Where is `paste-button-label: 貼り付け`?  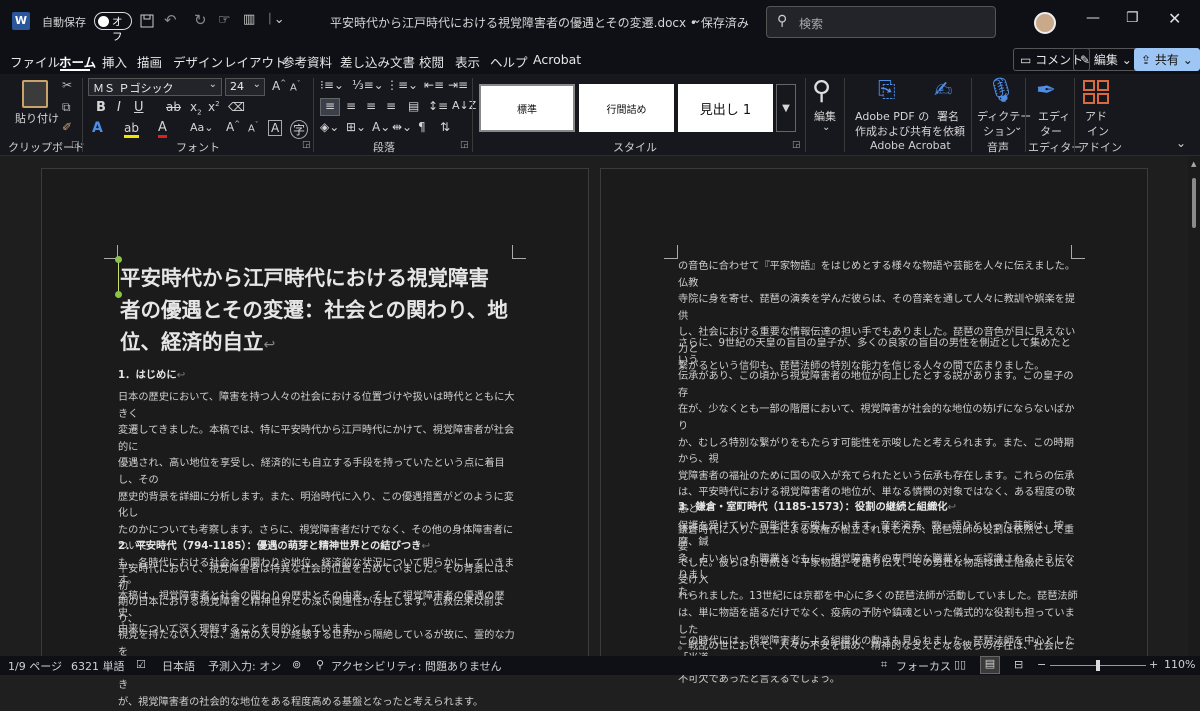
paste-button-label: 貼り付け is located at coordinates (37, 118).